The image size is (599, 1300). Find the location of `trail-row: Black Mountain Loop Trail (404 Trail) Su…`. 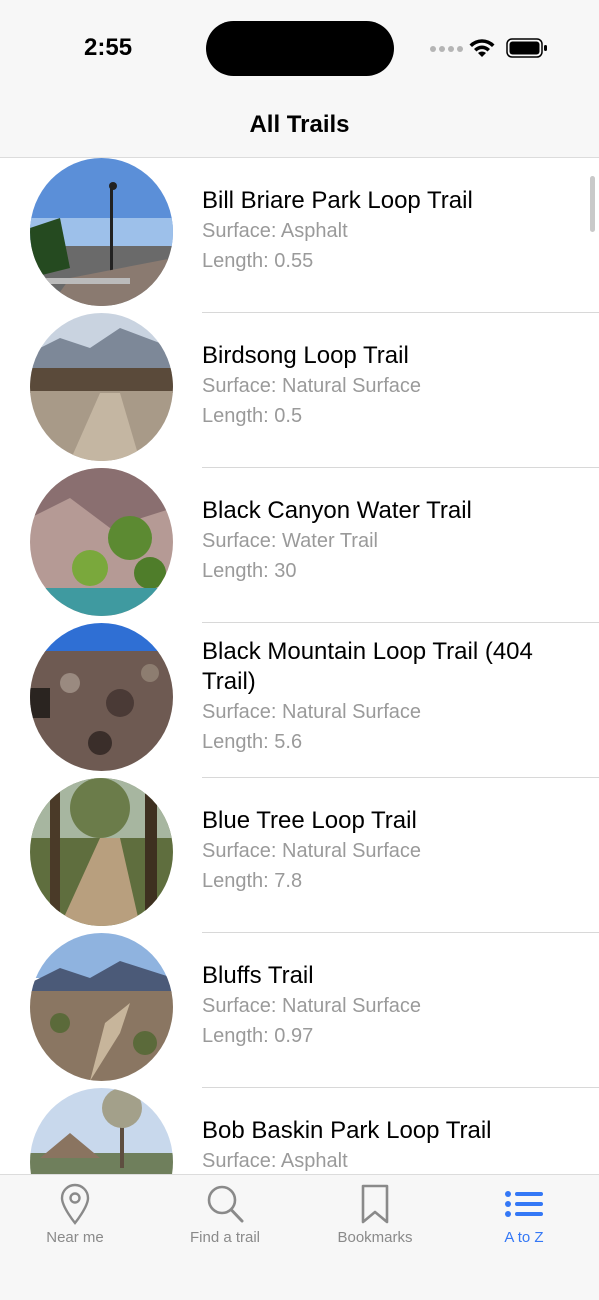

trail-row: Black Mountain Loop Trail (404 Trail) Su… is located at coordinates (299, 700).